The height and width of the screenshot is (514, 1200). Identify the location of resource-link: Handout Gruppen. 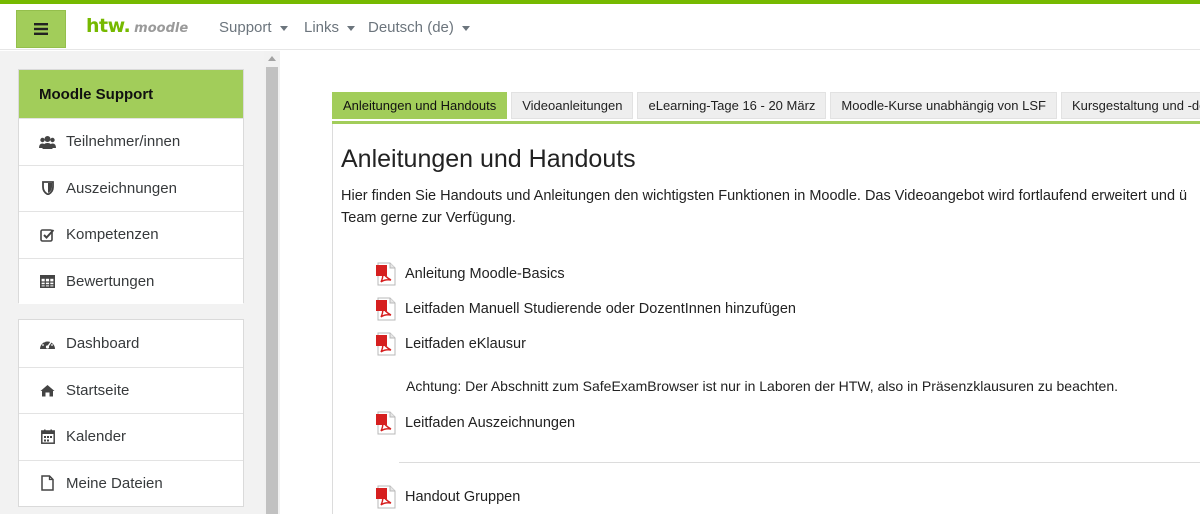
(448, 497).